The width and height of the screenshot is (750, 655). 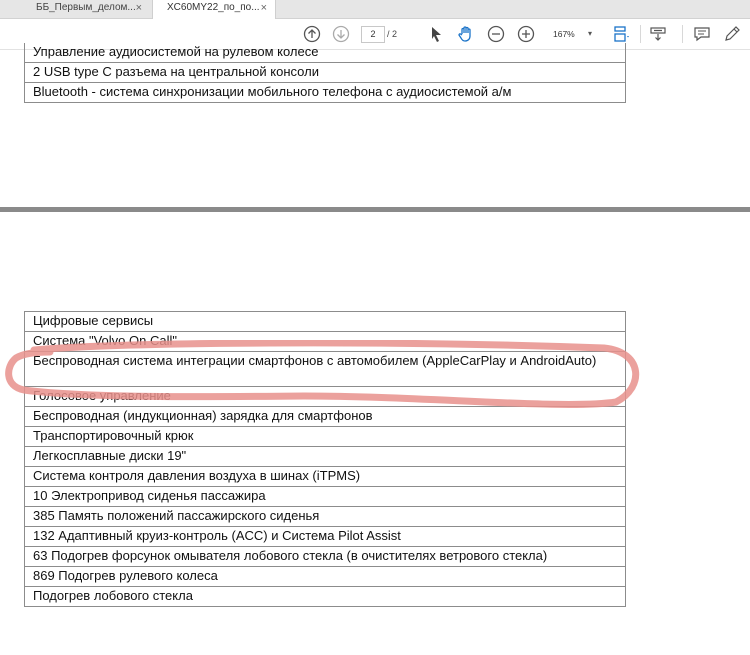 I want to click on table-cell: Транспортировочный крюк, so click(x=325, y=436).